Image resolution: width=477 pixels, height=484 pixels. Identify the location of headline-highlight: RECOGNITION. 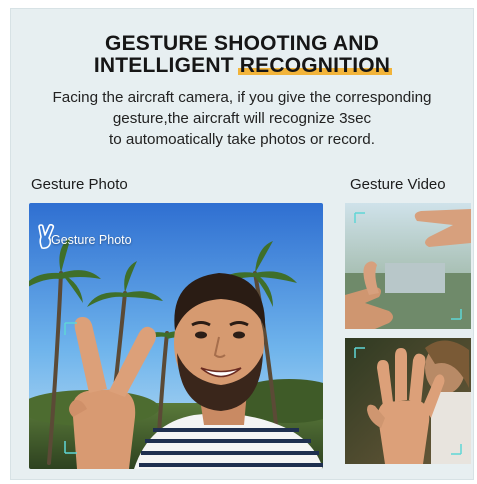
(315, 65).